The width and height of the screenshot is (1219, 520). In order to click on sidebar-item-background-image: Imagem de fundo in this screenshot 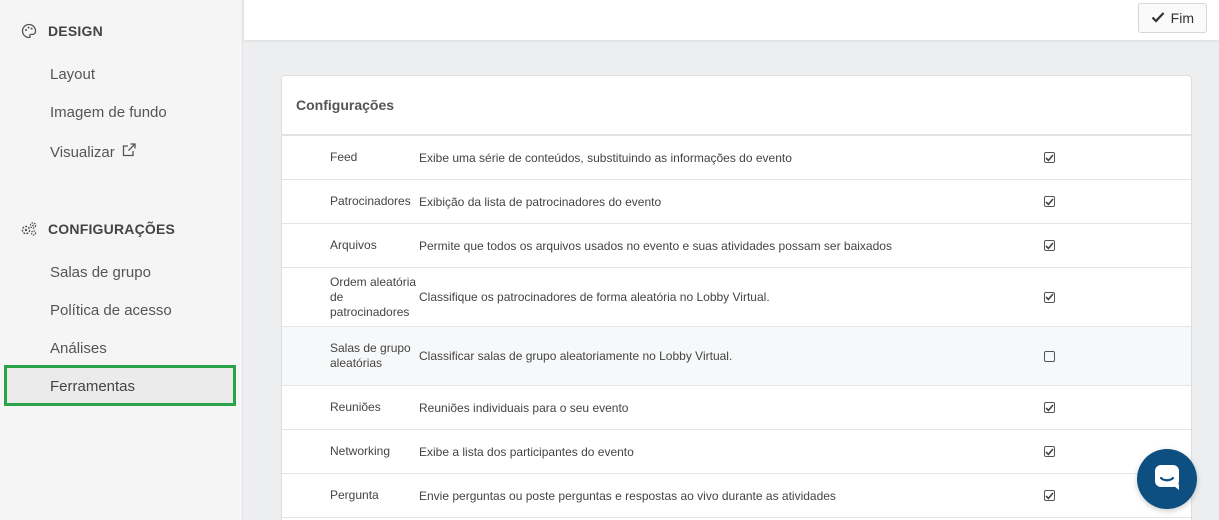, I will do `click(108, 112)`.